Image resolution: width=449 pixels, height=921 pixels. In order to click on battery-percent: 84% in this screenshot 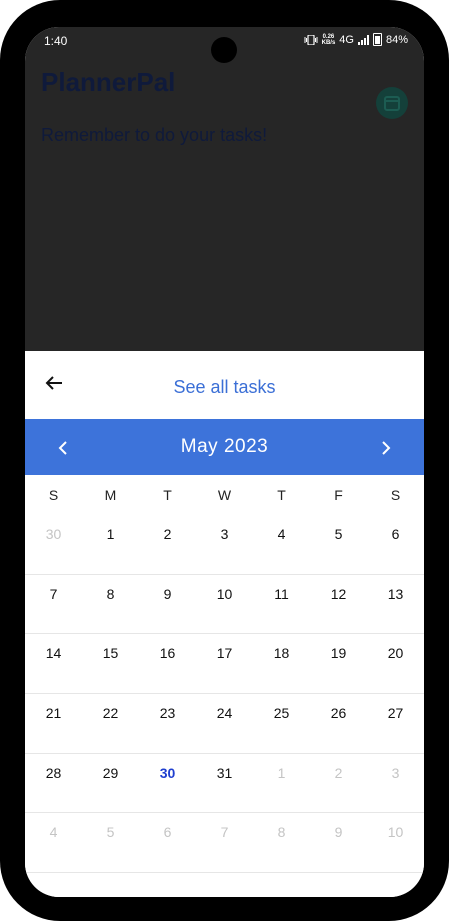, I will do `click(396, 39)`.